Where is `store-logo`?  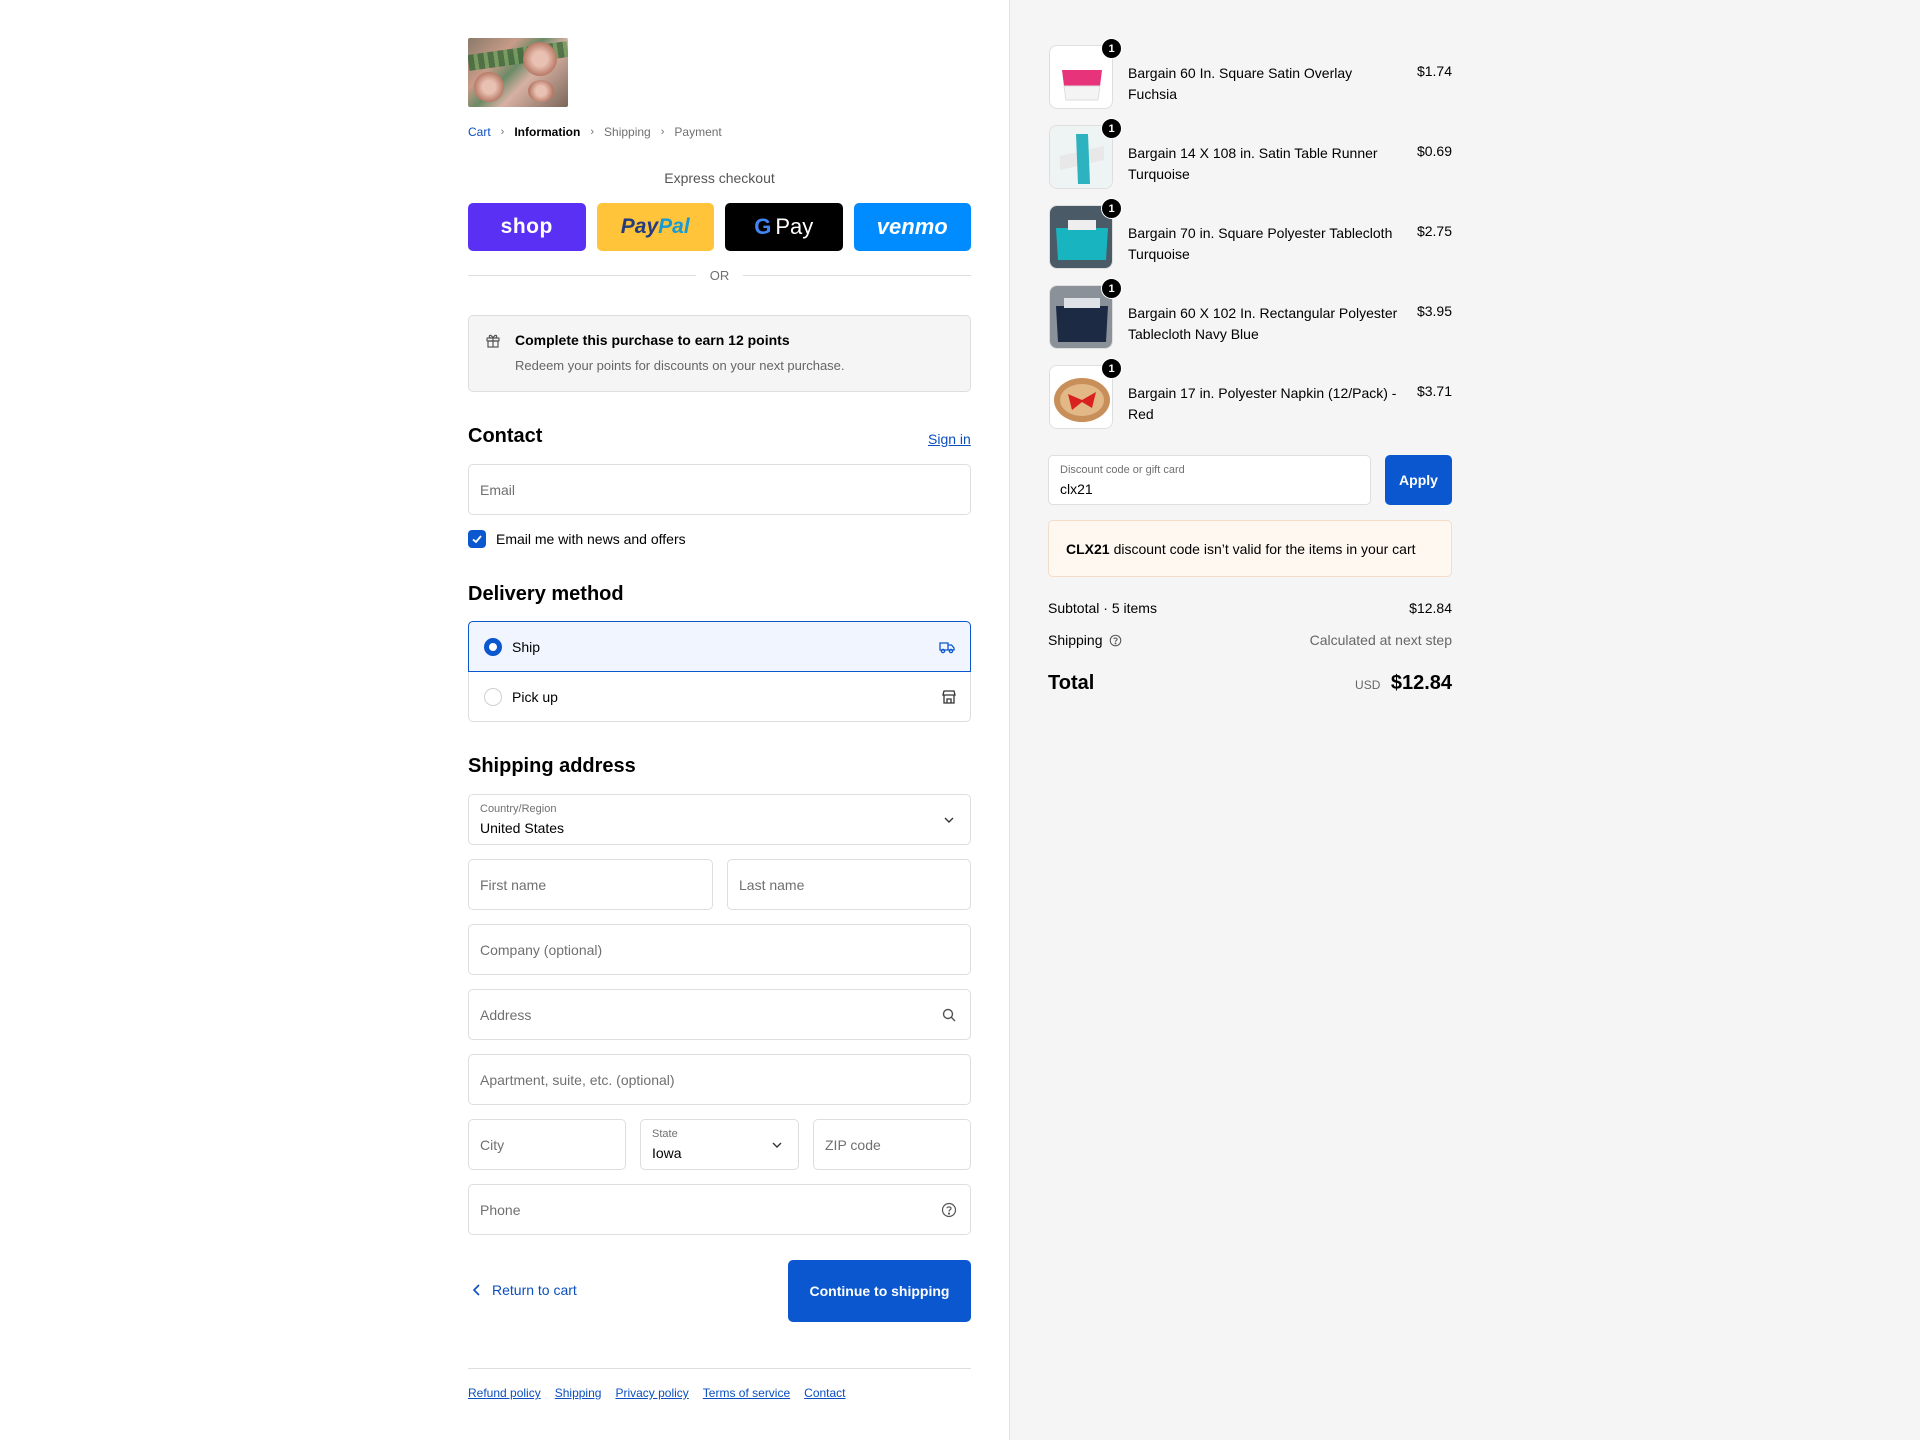 store-logo is located at coordinates (518, 72).